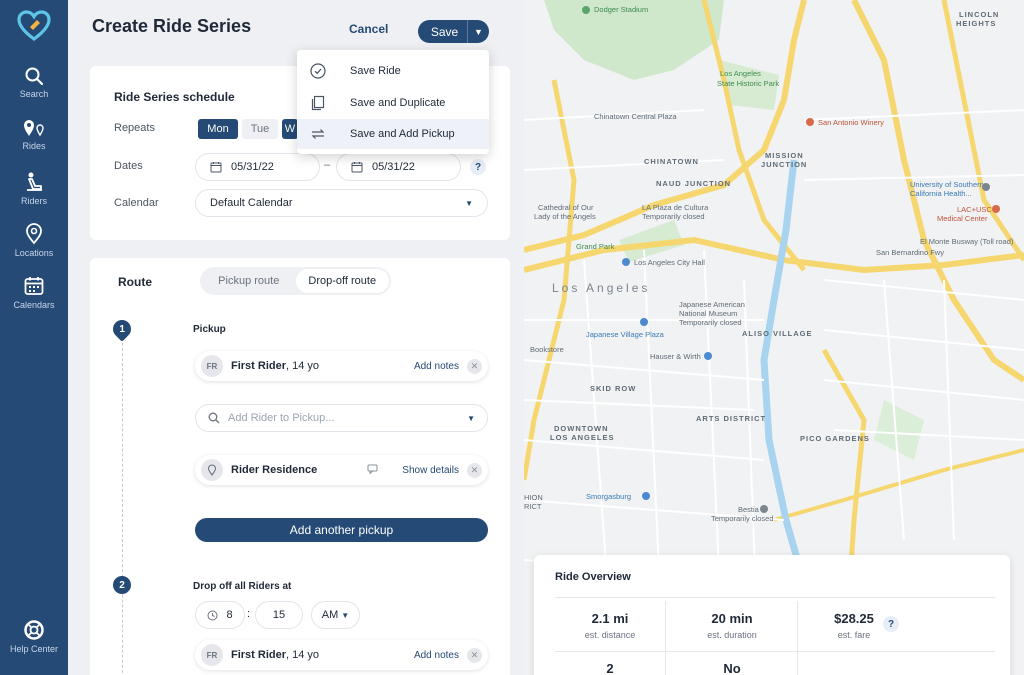 This screenshot has height=675, width=1024. What do you see at coordinates (218, 129) in the screenshot?
I see `day-toggle-mon: Mon` at bounding box center [218, 129].